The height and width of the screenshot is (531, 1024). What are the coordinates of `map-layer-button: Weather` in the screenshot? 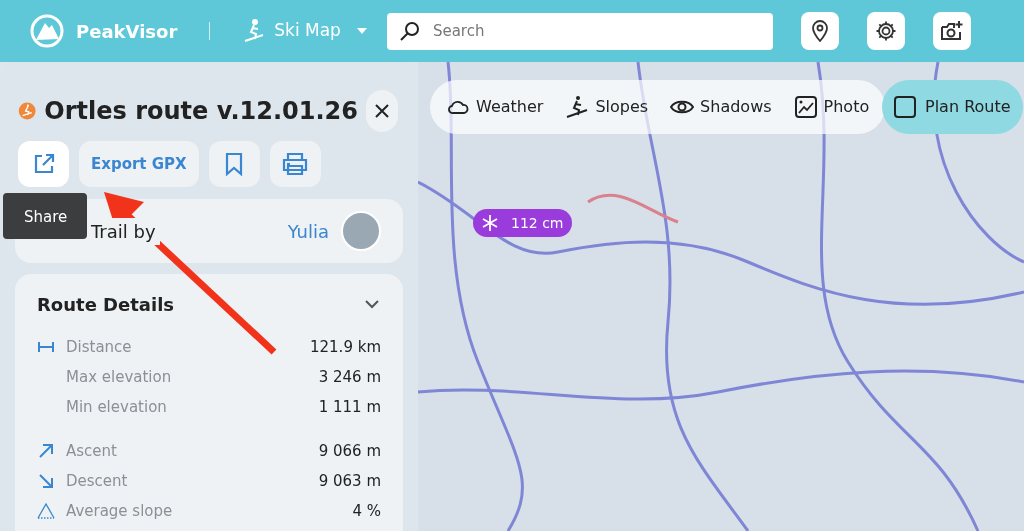 It's located at (495, 107).